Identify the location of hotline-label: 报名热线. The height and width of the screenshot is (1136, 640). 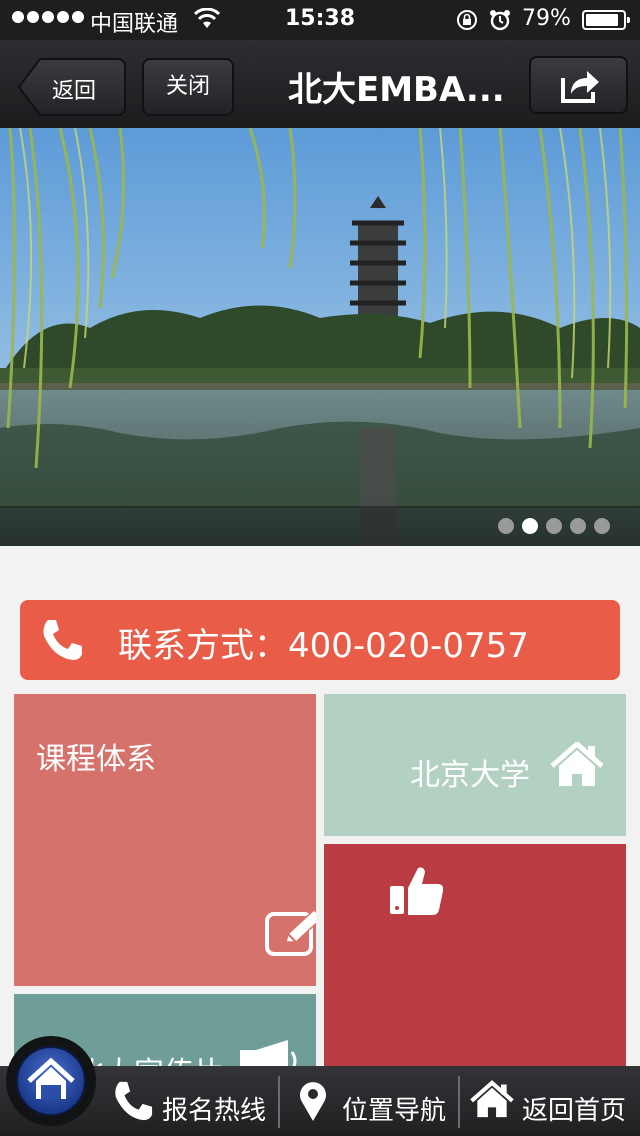
(214, 1111).